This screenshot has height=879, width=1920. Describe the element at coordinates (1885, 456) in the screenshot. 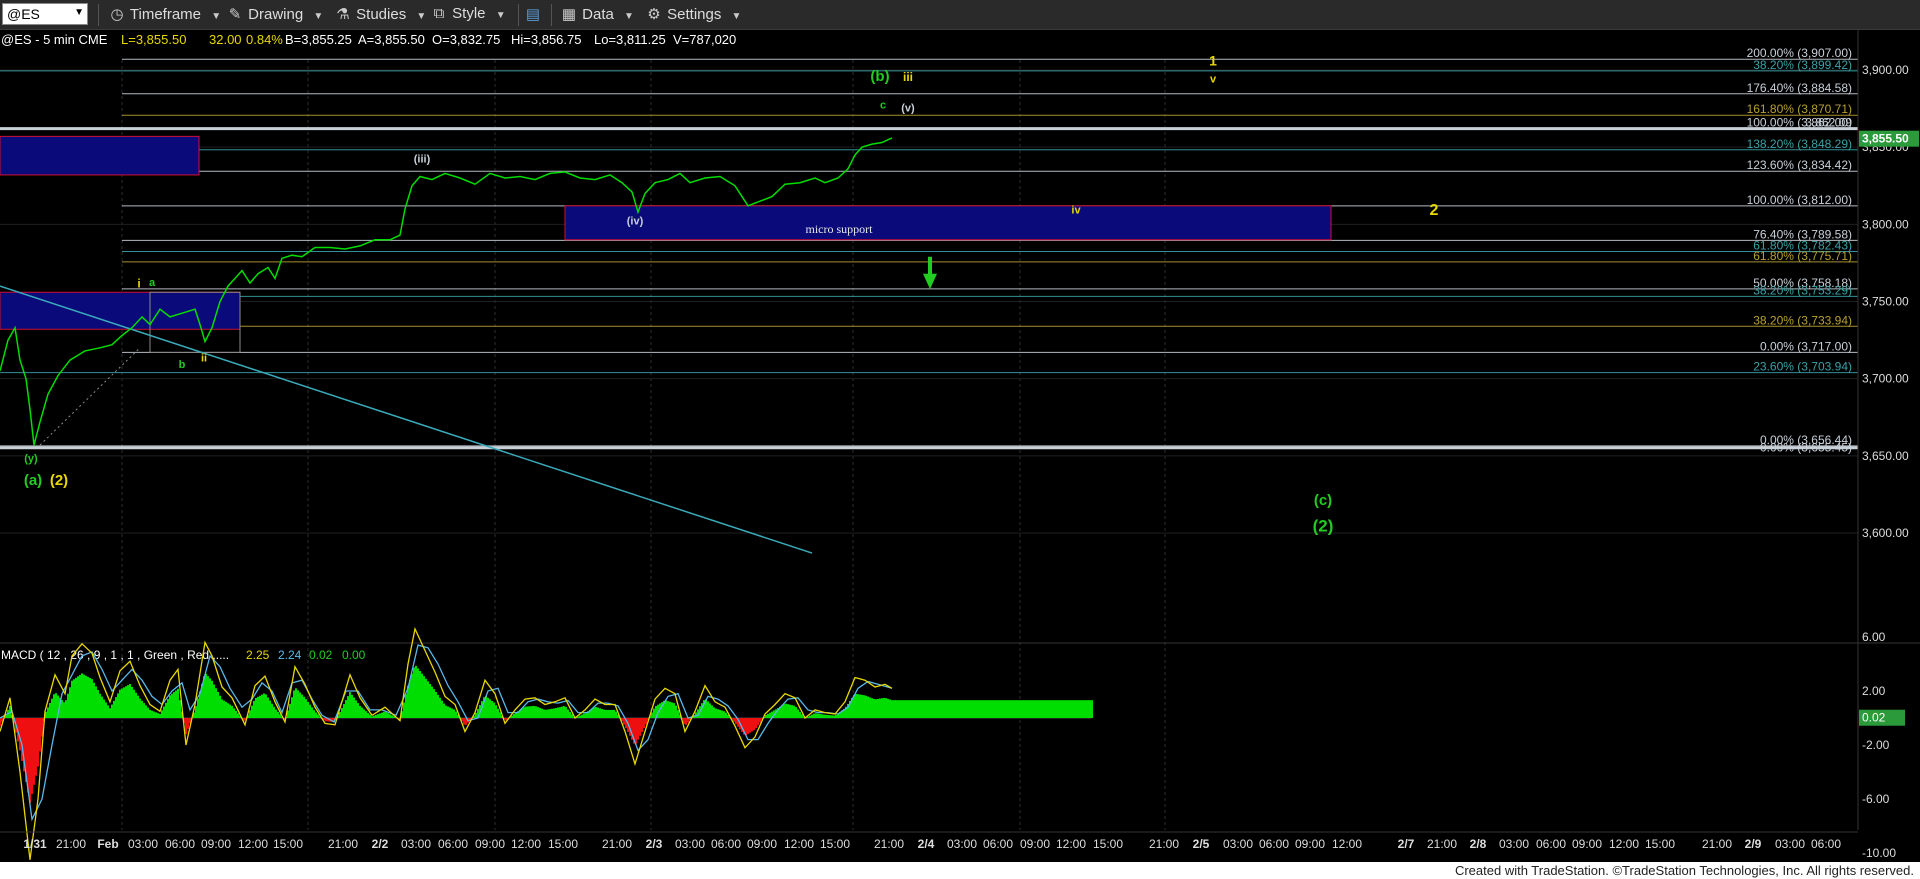

I see `price-tick-label: 3,650.00` at that location.